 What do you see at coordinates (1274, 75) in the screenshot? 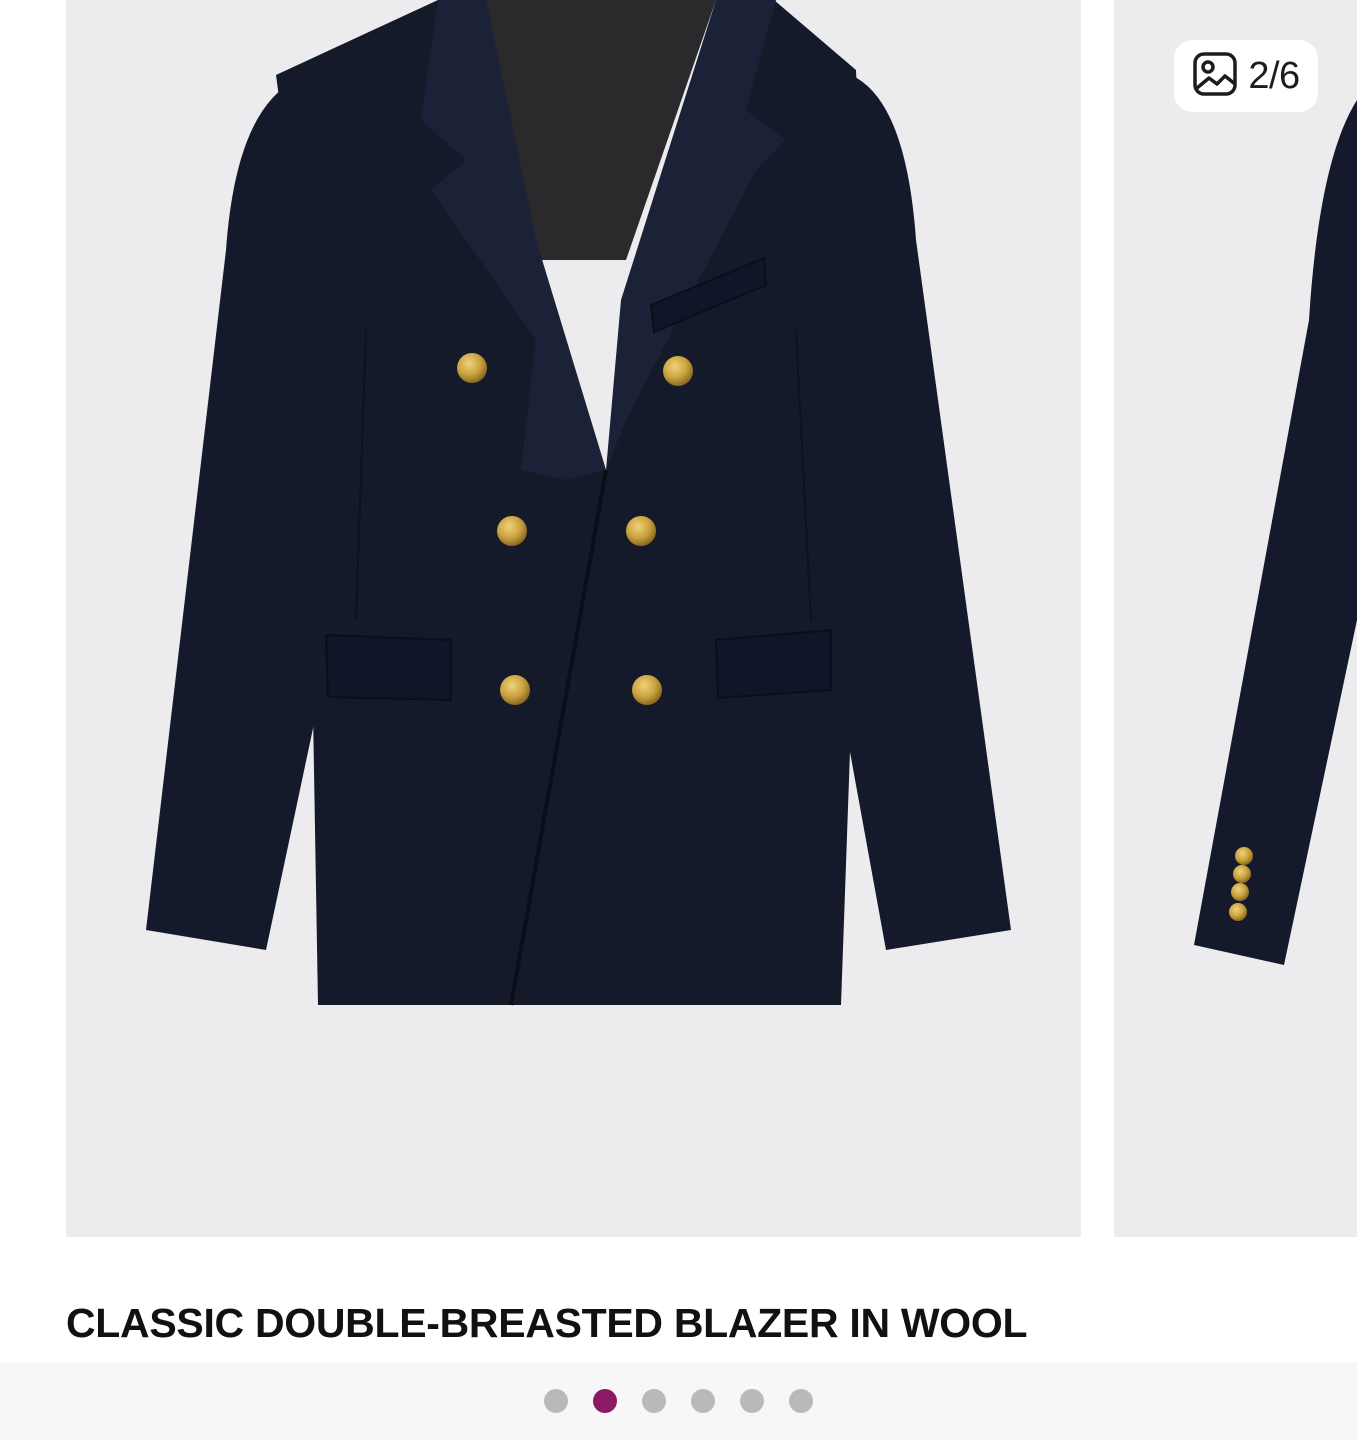
I see `image-counter-text: 2/6` at bounding box center [1274, 75].